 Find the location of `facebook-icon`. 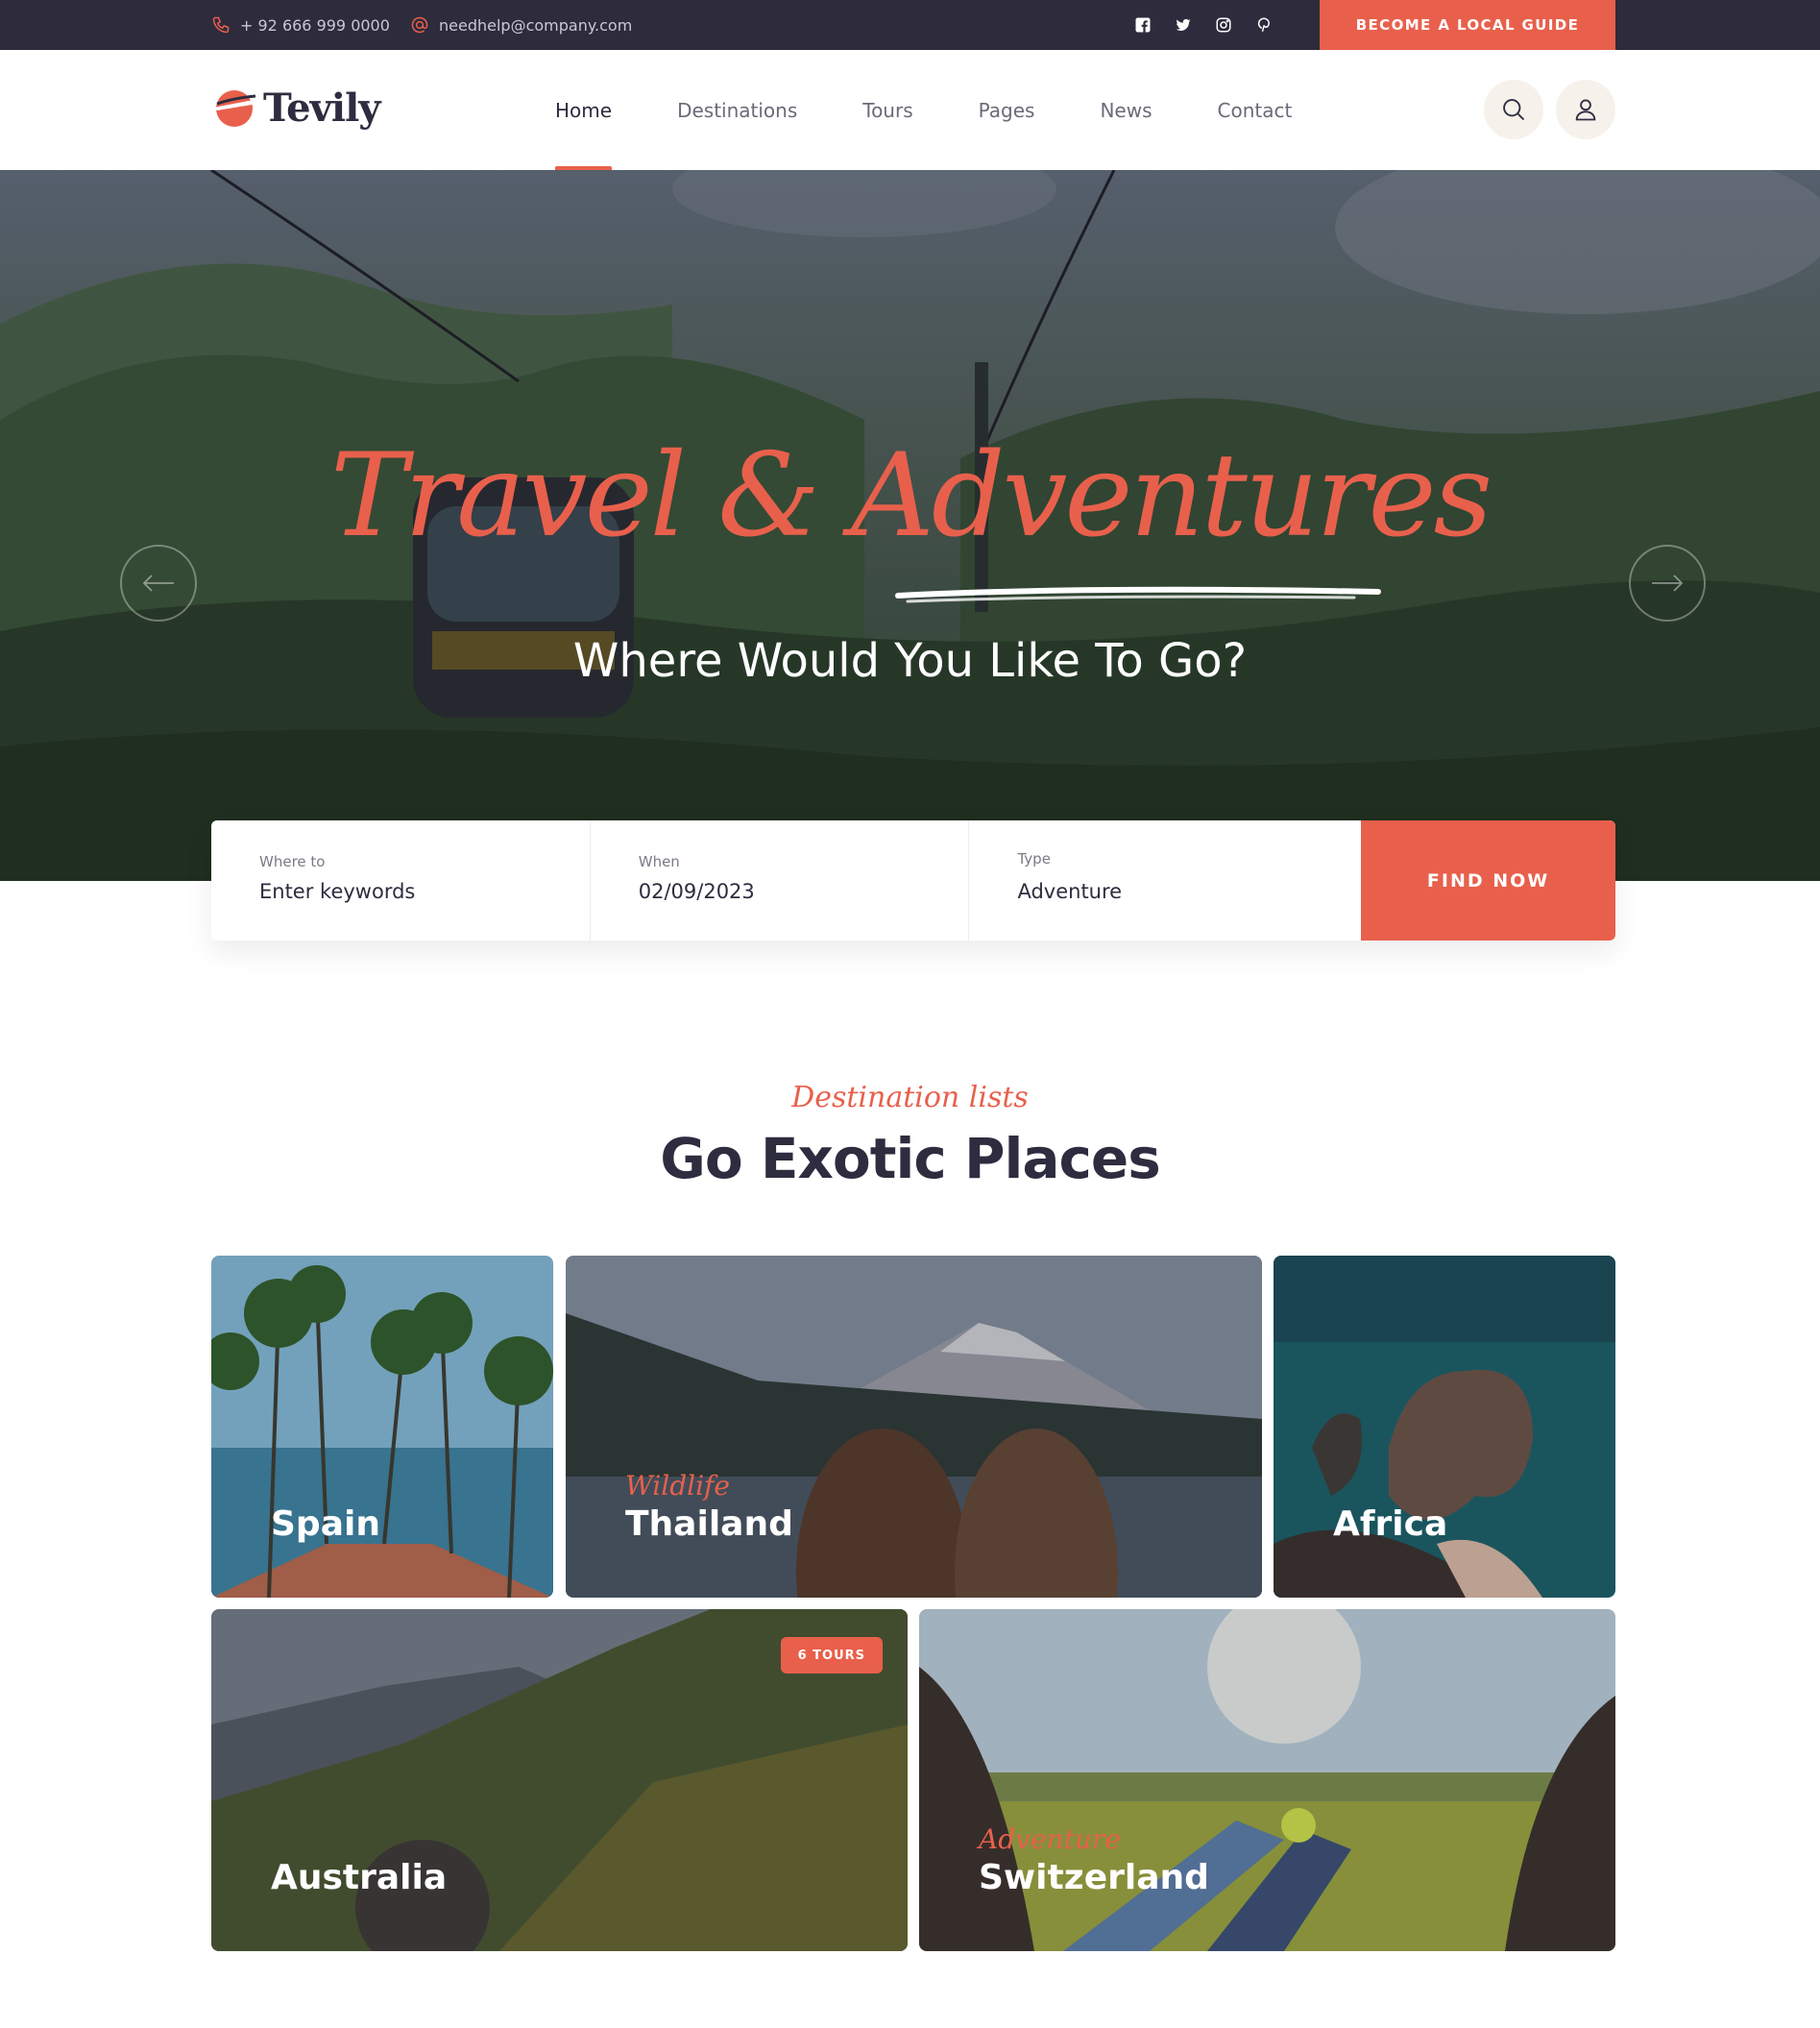

facebook-icon is located at coordinates (1143, 25).